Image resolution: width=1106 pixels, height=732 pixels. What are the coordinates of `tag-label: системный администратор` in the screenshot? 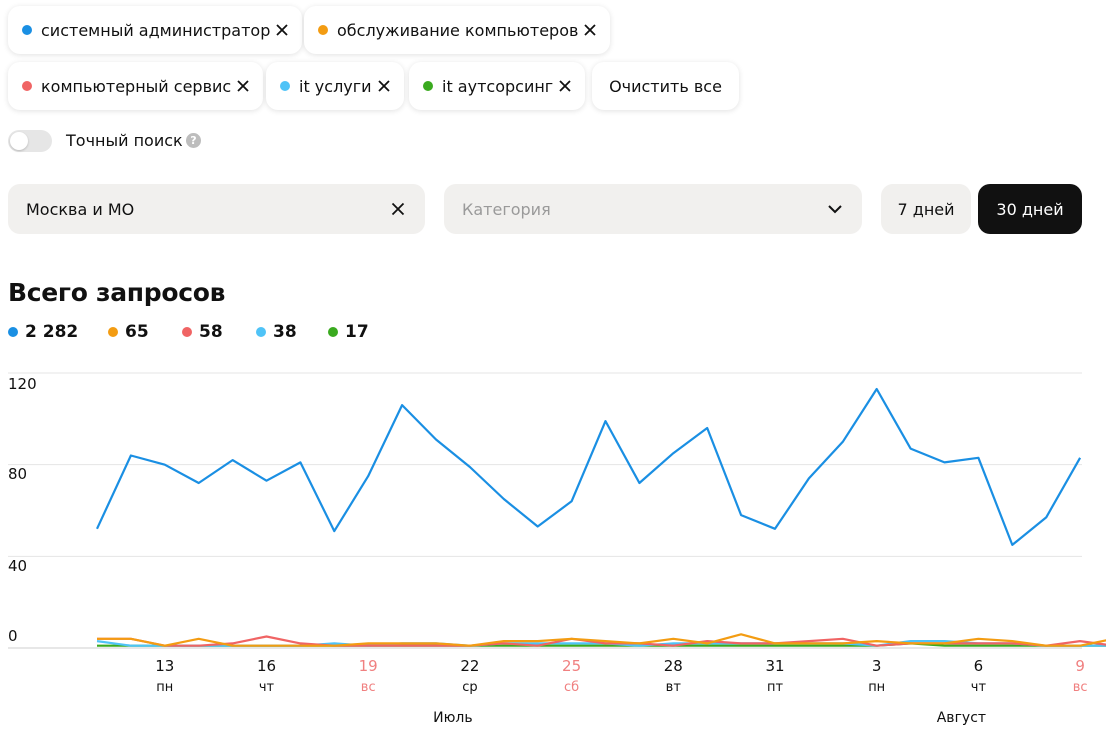 It's located at (156, 30).